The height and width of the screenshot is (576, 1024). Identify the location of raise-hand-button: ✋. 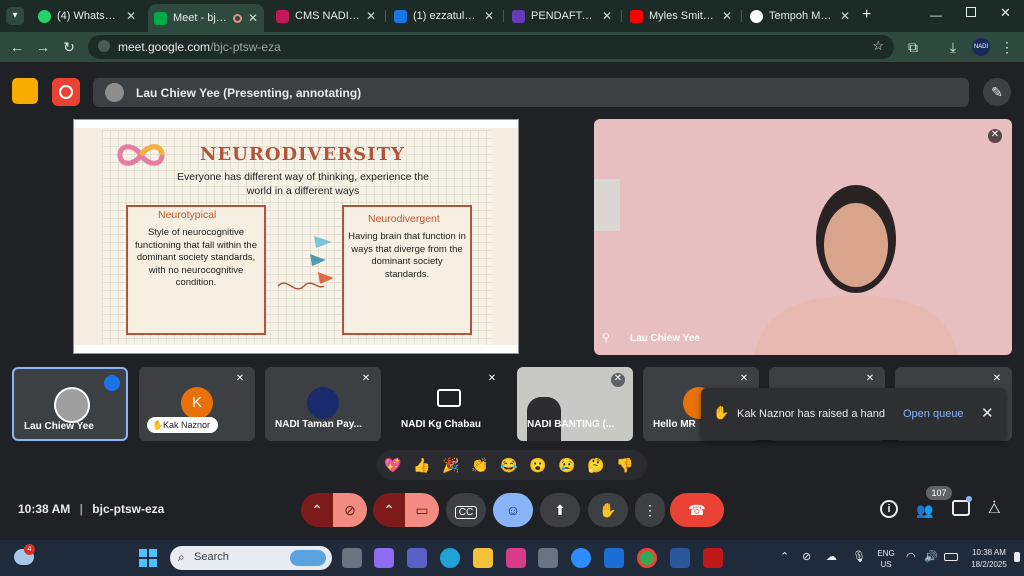
(608, 510).